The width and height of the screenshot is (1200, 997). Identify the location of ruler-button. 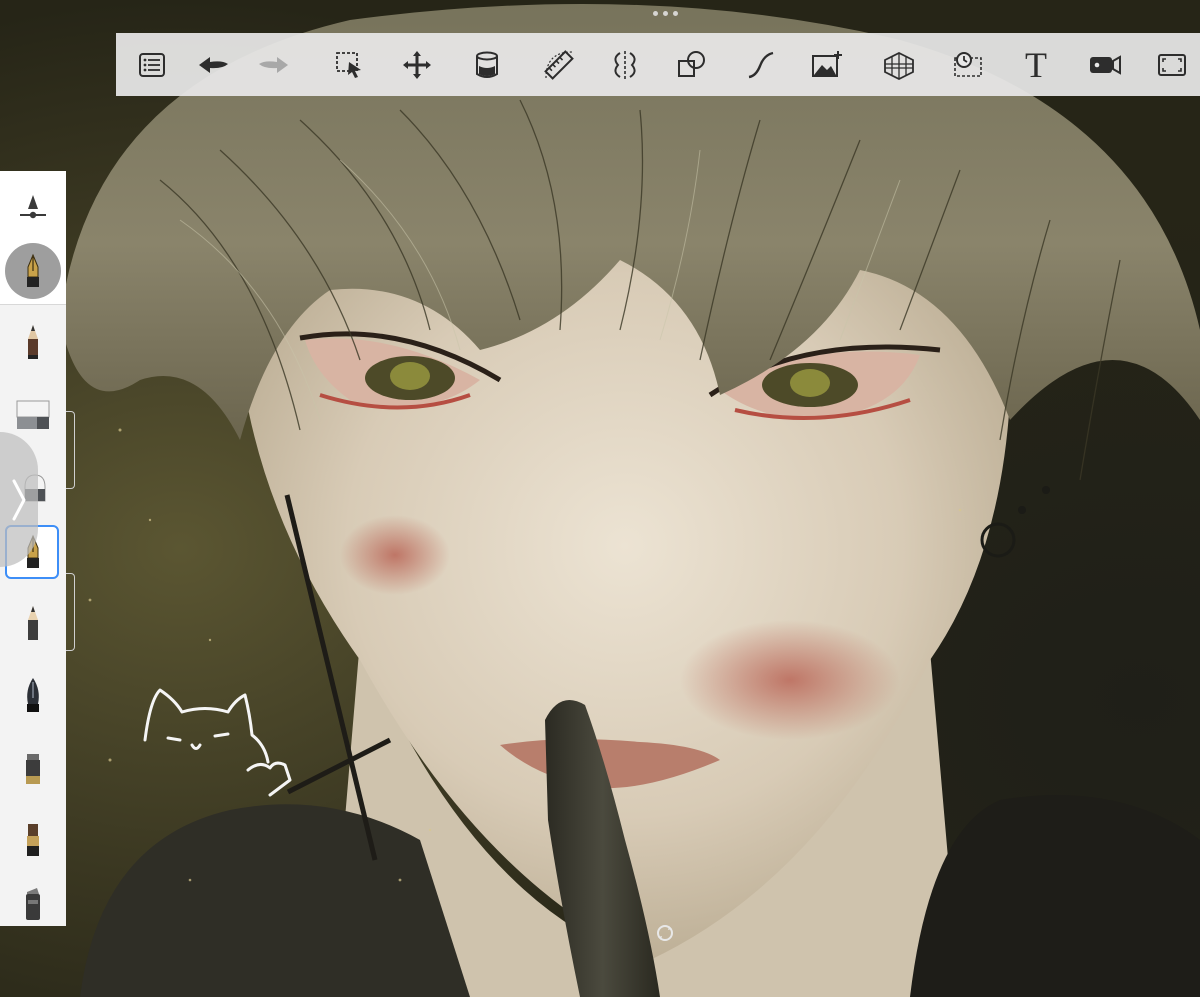
(559, 65).